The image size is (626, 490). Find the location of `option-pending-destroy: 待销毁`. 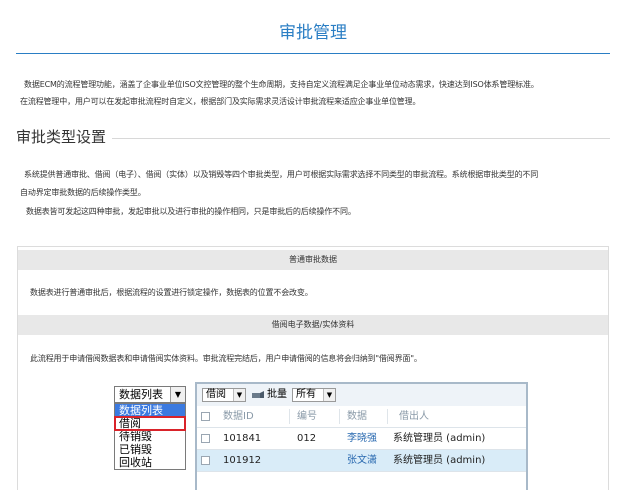

option-pending-destroy: 待销毁 is located at coordinates (150, 436).